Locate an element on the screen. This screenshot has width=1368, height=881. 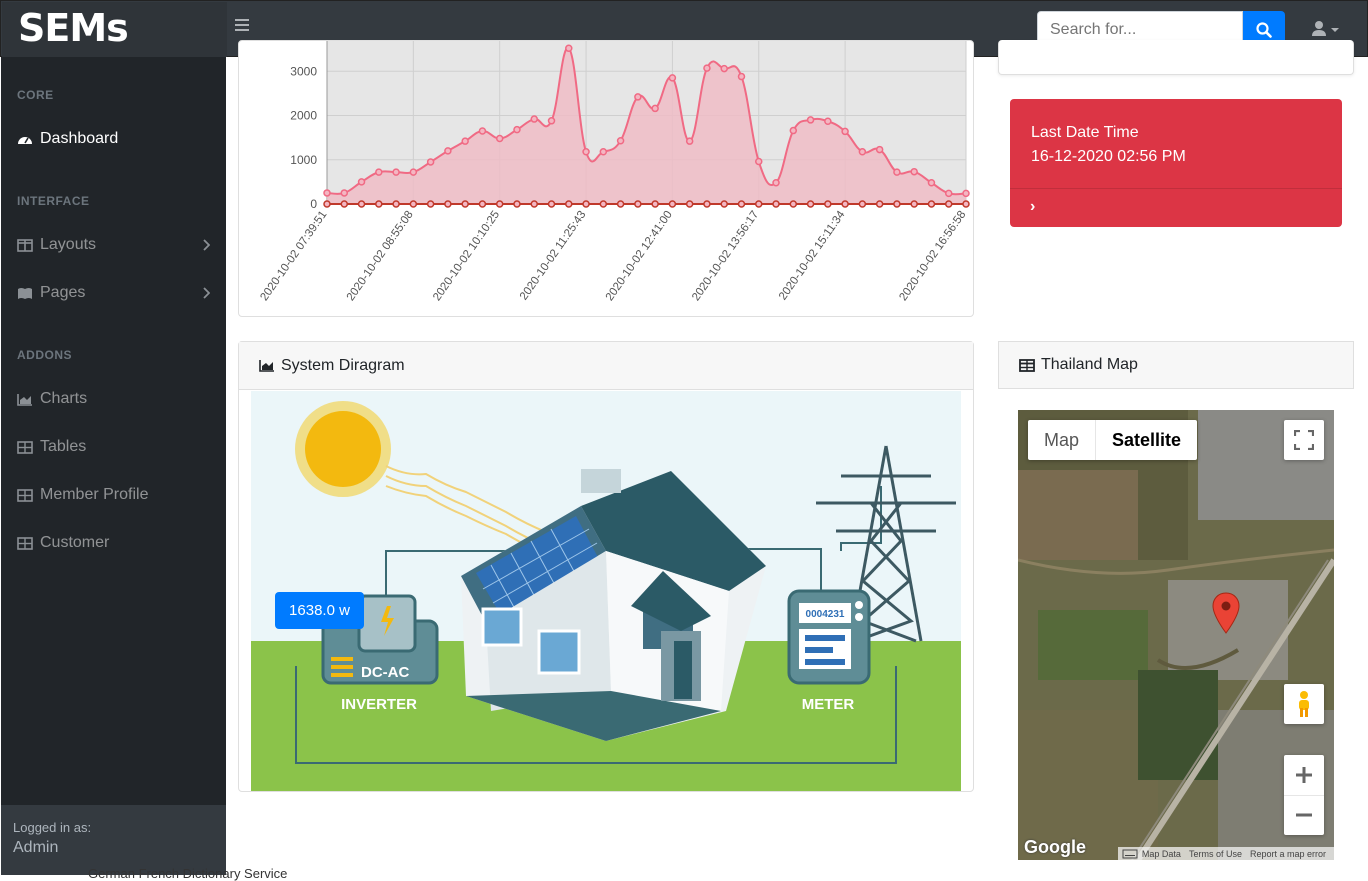
x-tick-label: 2020-10-02 15:11:34 is located at coordinates (812, 255).